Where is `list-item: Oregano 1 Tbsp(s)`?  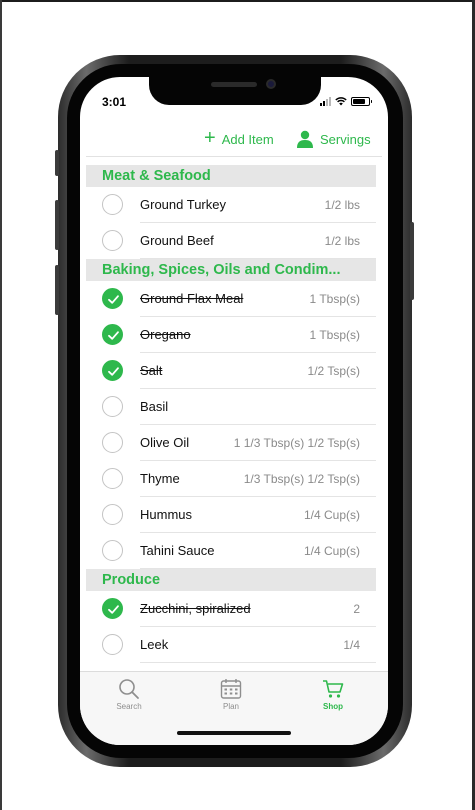
list-item: Oregano 1 Tbsp(s) is located at coordinates (231, 335).